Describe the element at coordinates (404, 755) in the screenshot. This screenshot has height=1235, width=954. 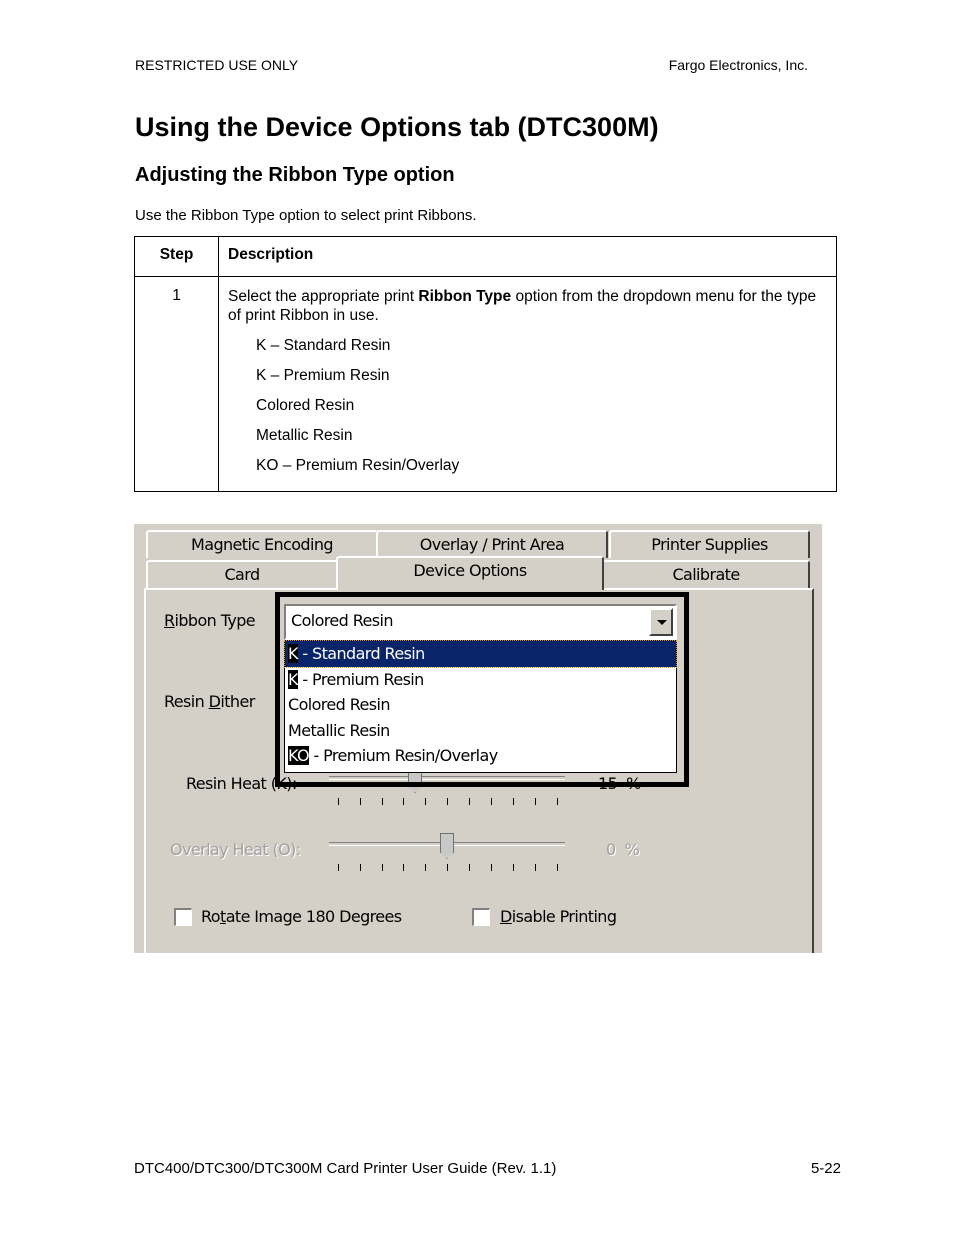
I see `option-label: - Premium Resin/Overlay` at that location.